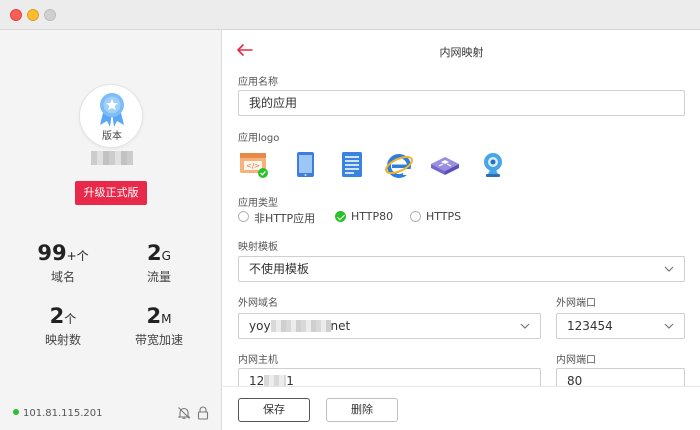 The image size is (700, 430). Describe the element at coordinates (62, 340) in the screenshot. I see `stat-label: 映射数` at that location.